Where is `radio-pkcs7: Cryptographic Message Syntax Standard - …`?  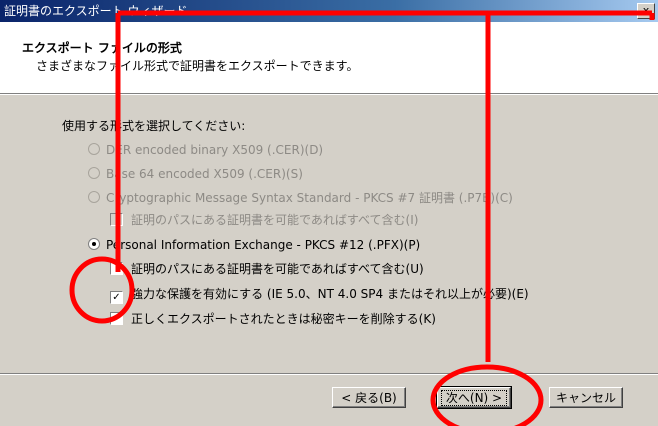
radio-pkcs7: Cryptographic Message Syntax Standard - … is located at coordinates (300, 198).